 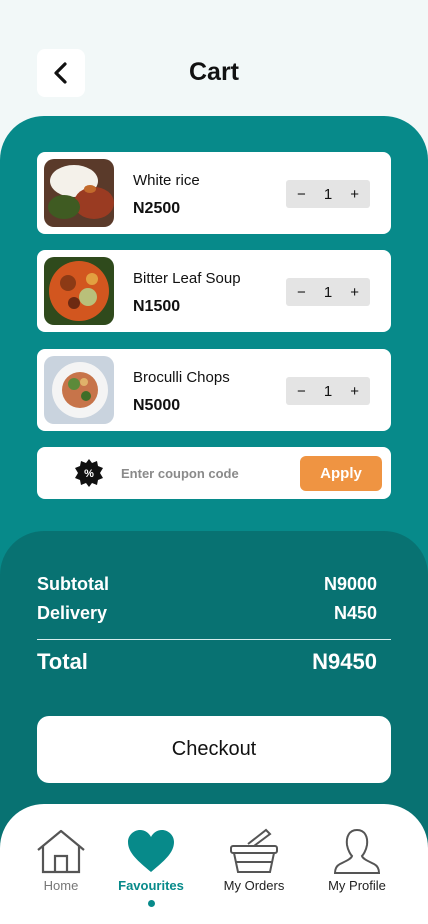 I want to click on header: Cart, so click(x=214, y=65).